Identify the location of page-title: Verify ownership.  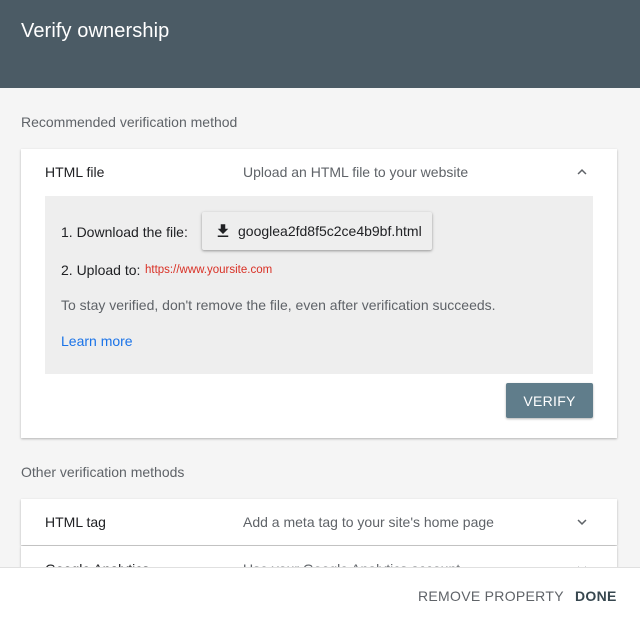
(95, 31).